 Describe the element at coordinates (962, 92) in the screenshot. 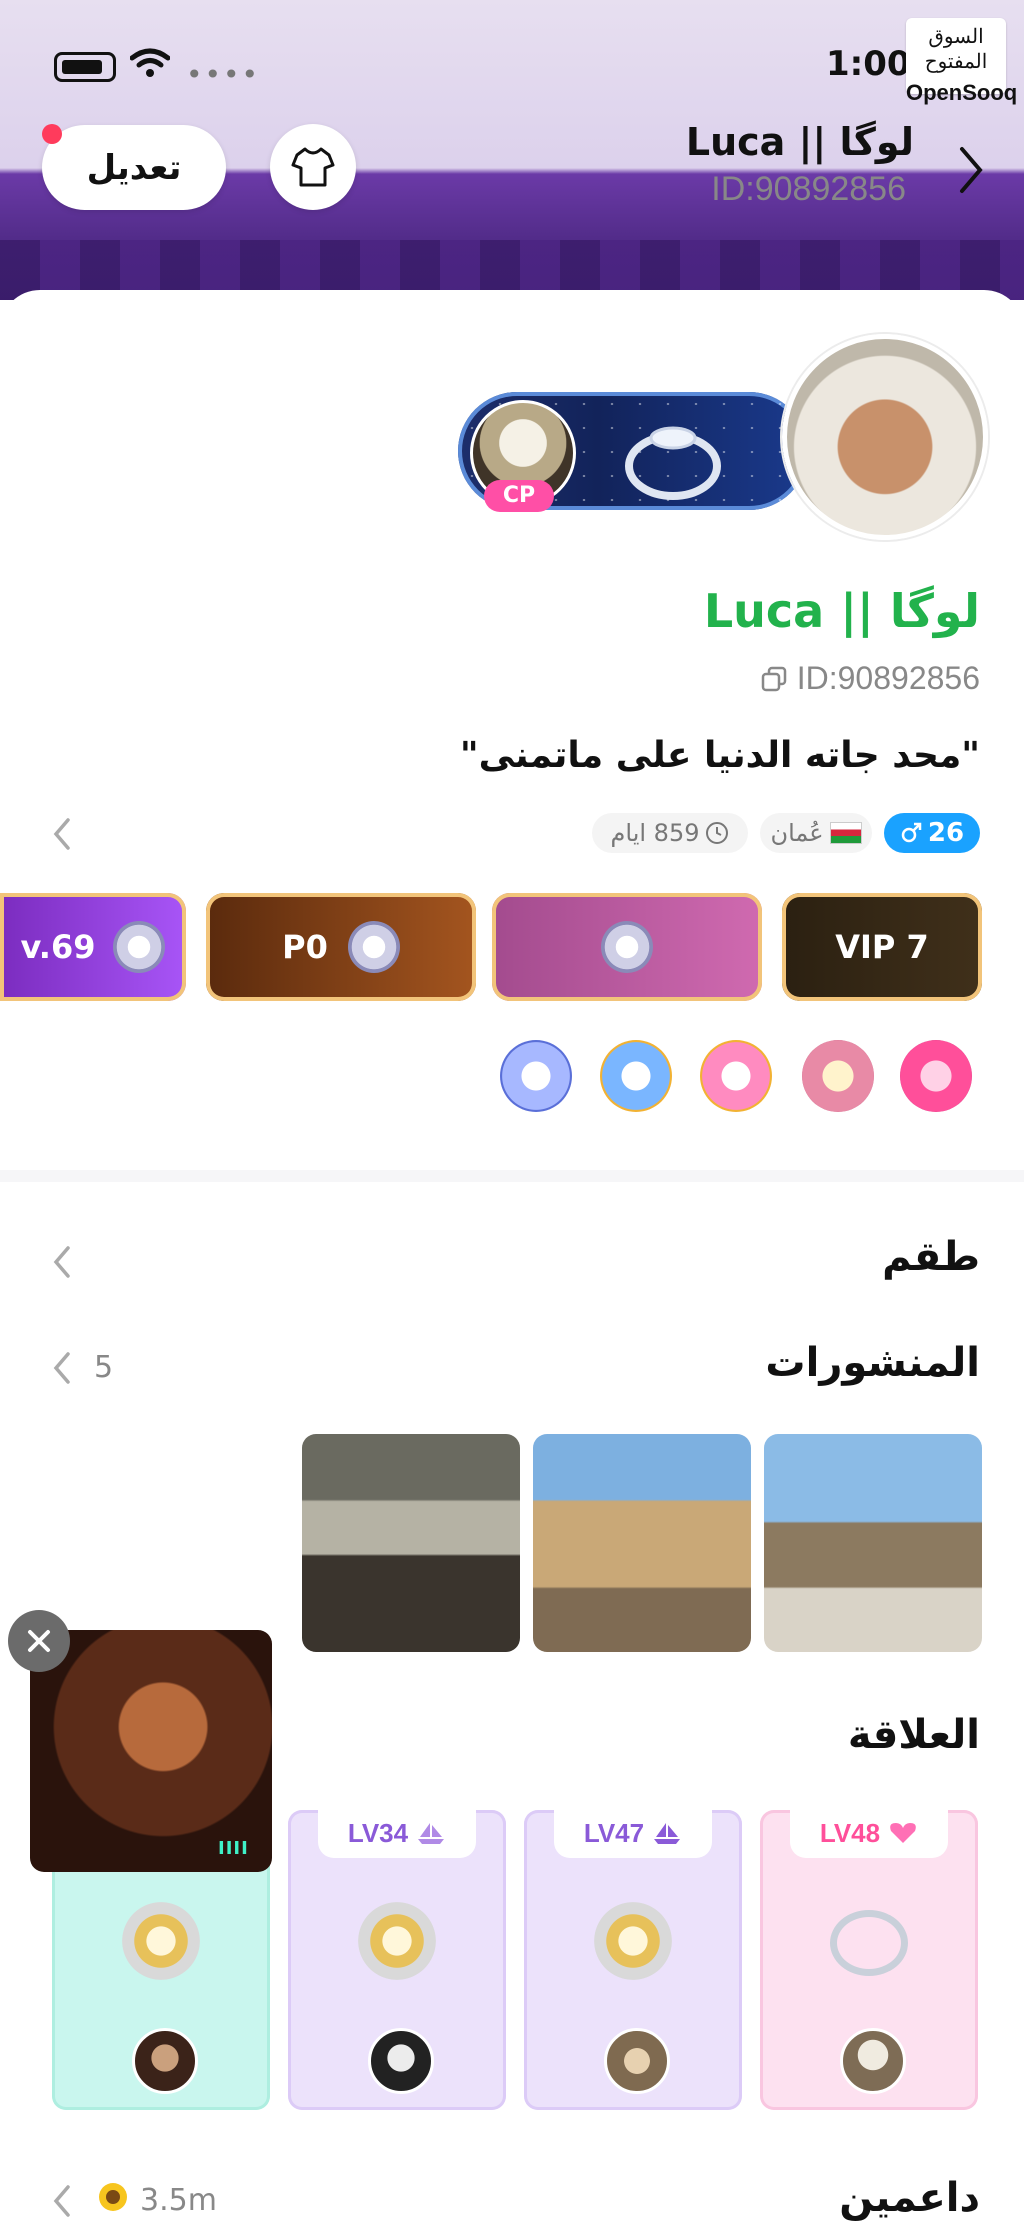

I see `watermark-latin: OpenSooq` at that location.